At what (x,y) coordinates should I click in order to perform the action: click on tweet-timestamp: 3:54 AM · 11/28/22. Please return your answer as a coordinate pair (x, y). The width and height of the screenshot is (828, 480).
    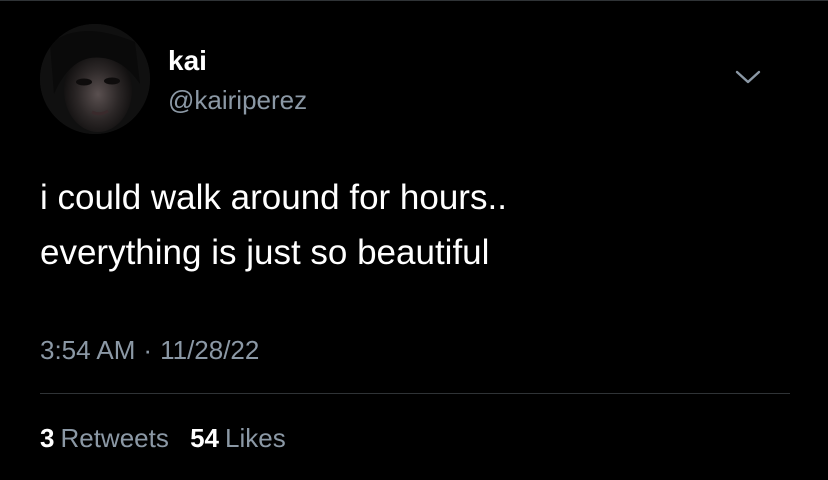
    Looking at the image, I should click on (149, 350).